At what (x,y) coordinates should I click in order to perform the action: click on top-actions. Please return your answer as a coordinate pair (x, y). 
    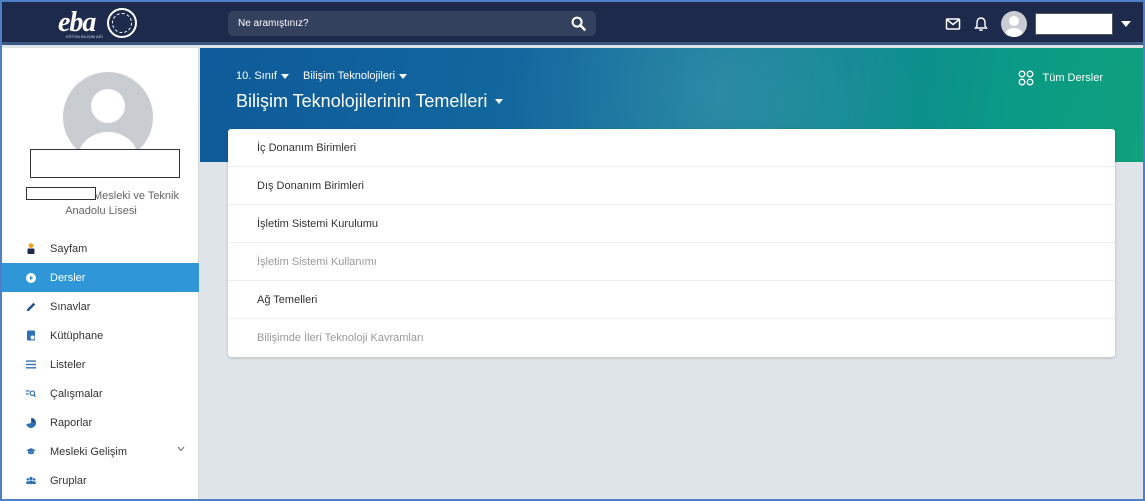
    Looking at the image, I should click on (1038, 24).